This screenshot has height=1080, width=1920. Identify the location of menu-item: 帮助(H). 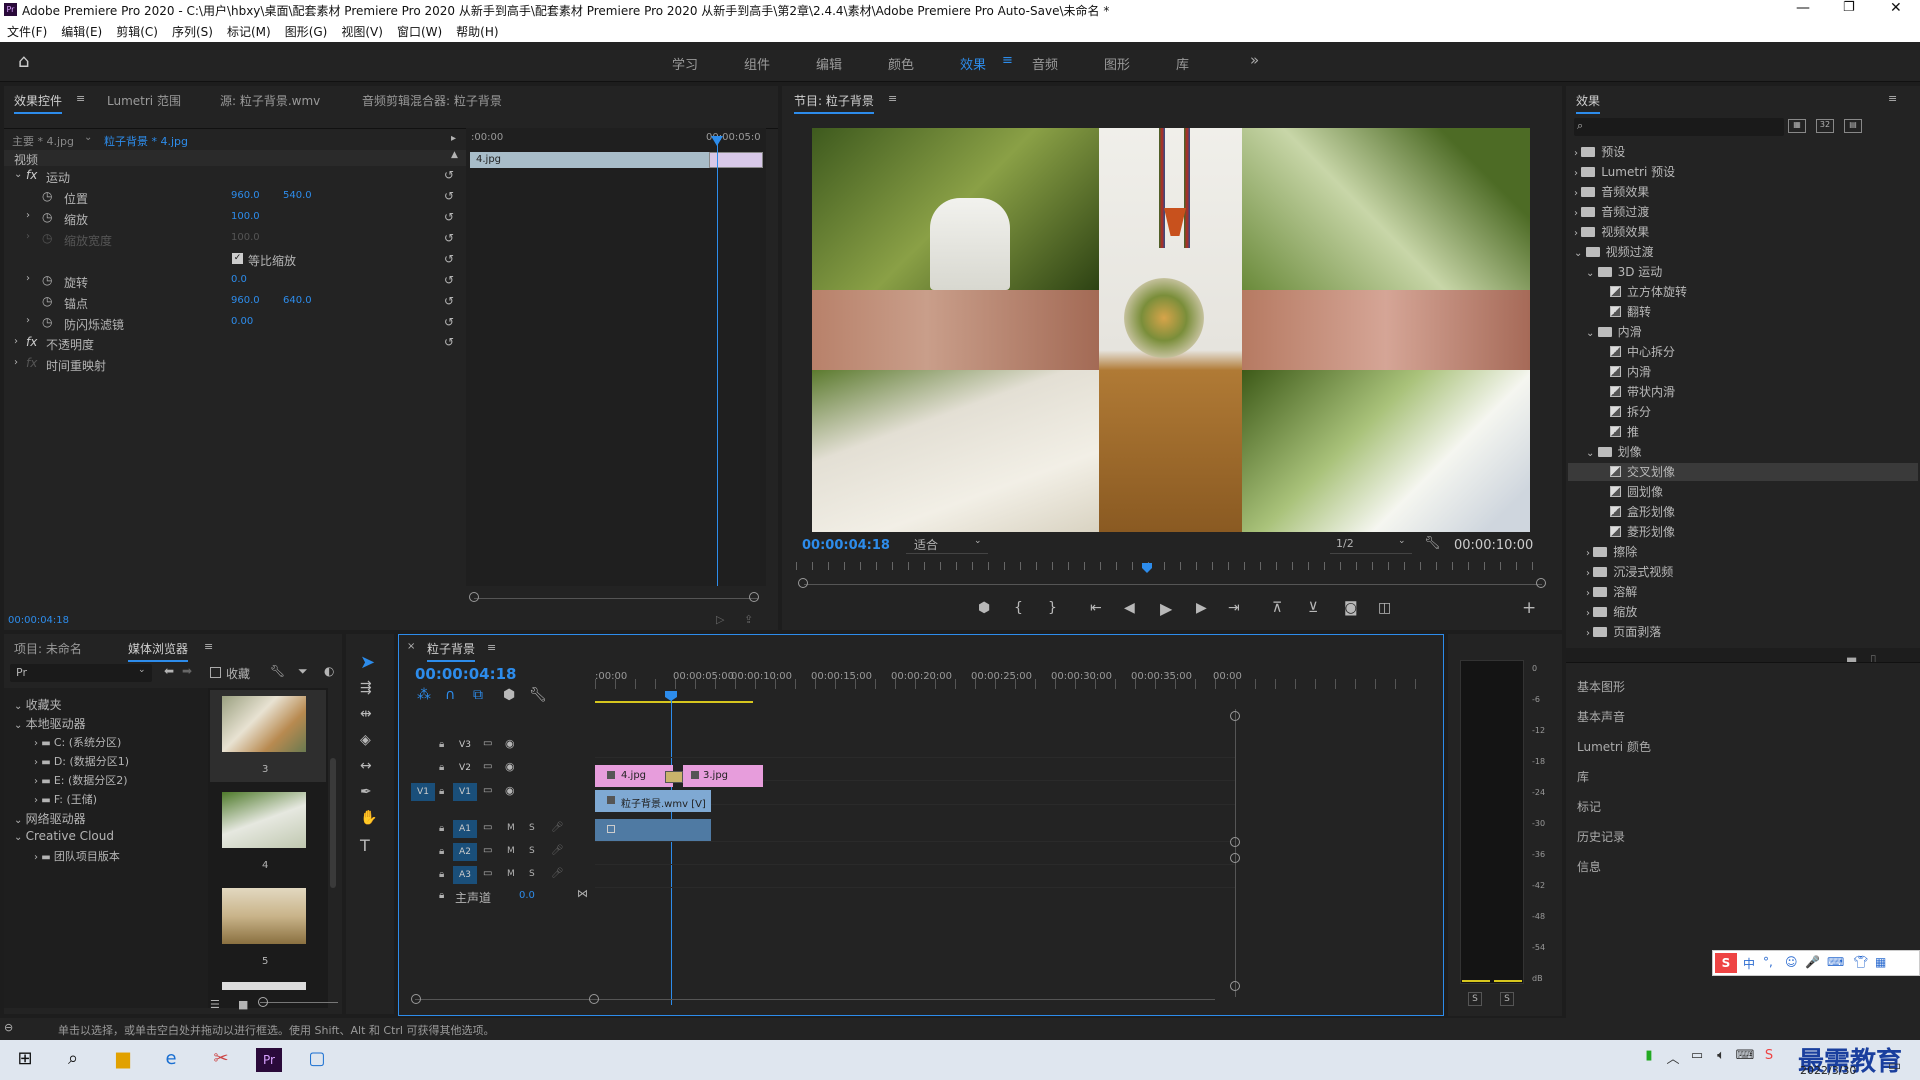
(477, 32).